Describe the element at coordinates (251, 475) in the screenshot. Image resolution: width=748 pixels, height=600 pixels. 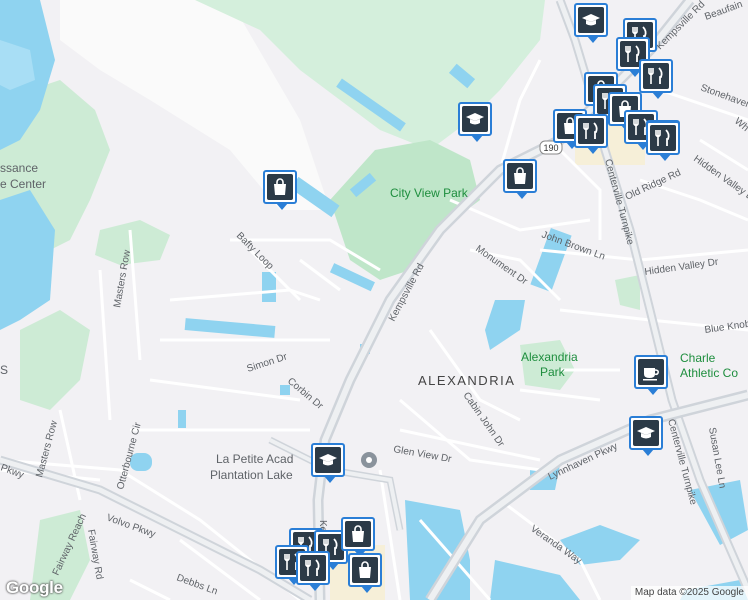
I see `la-petite-academy-label-line2: Plantation Lake` at that location.